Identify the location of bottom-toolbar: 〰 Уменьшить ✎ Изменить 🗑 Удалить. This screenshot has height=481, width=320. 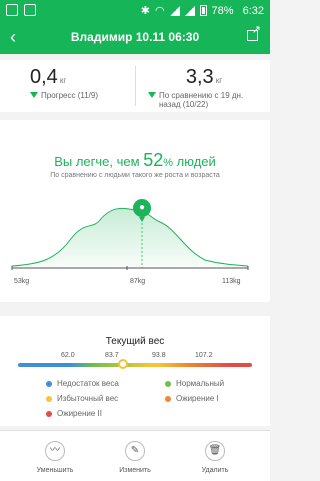
(135, 455).